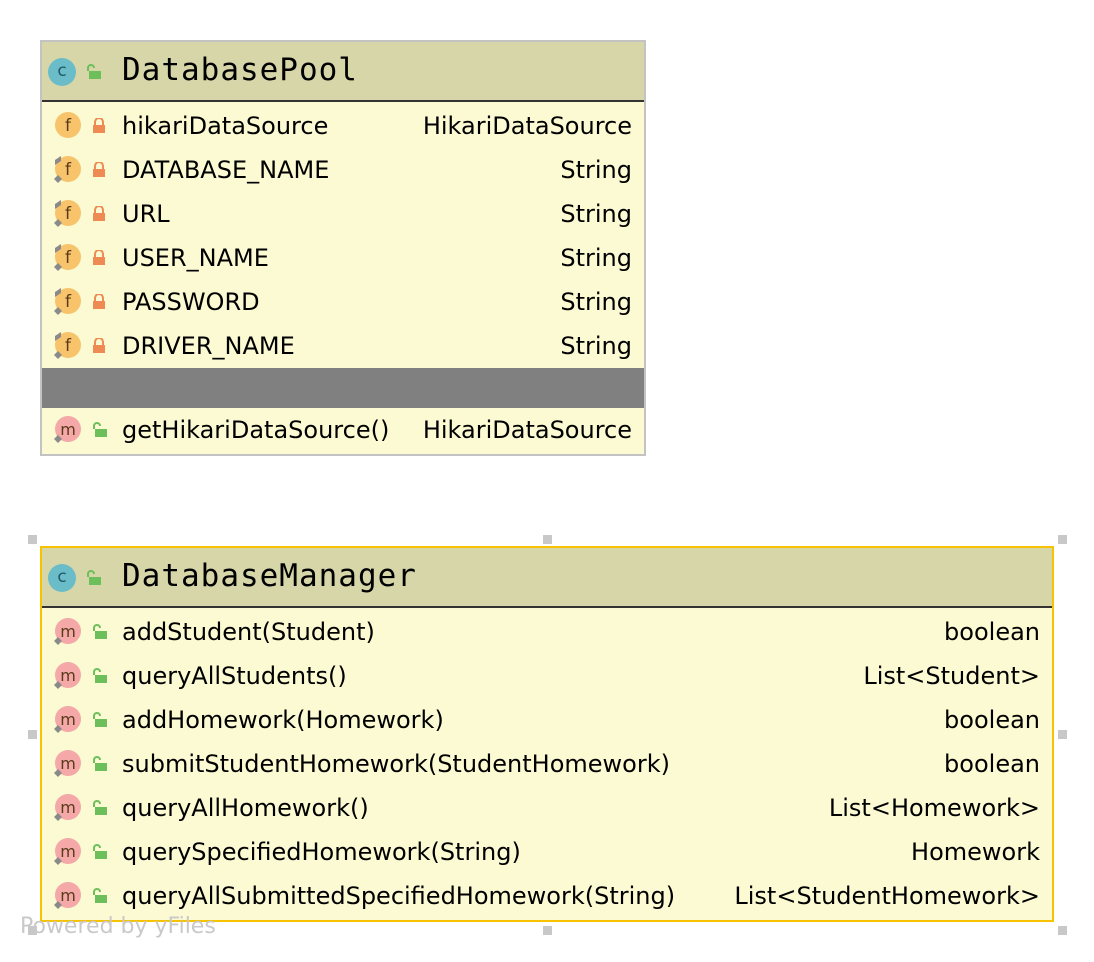  I want to click on class-header: c DatabaseManager, so click(547, 578).